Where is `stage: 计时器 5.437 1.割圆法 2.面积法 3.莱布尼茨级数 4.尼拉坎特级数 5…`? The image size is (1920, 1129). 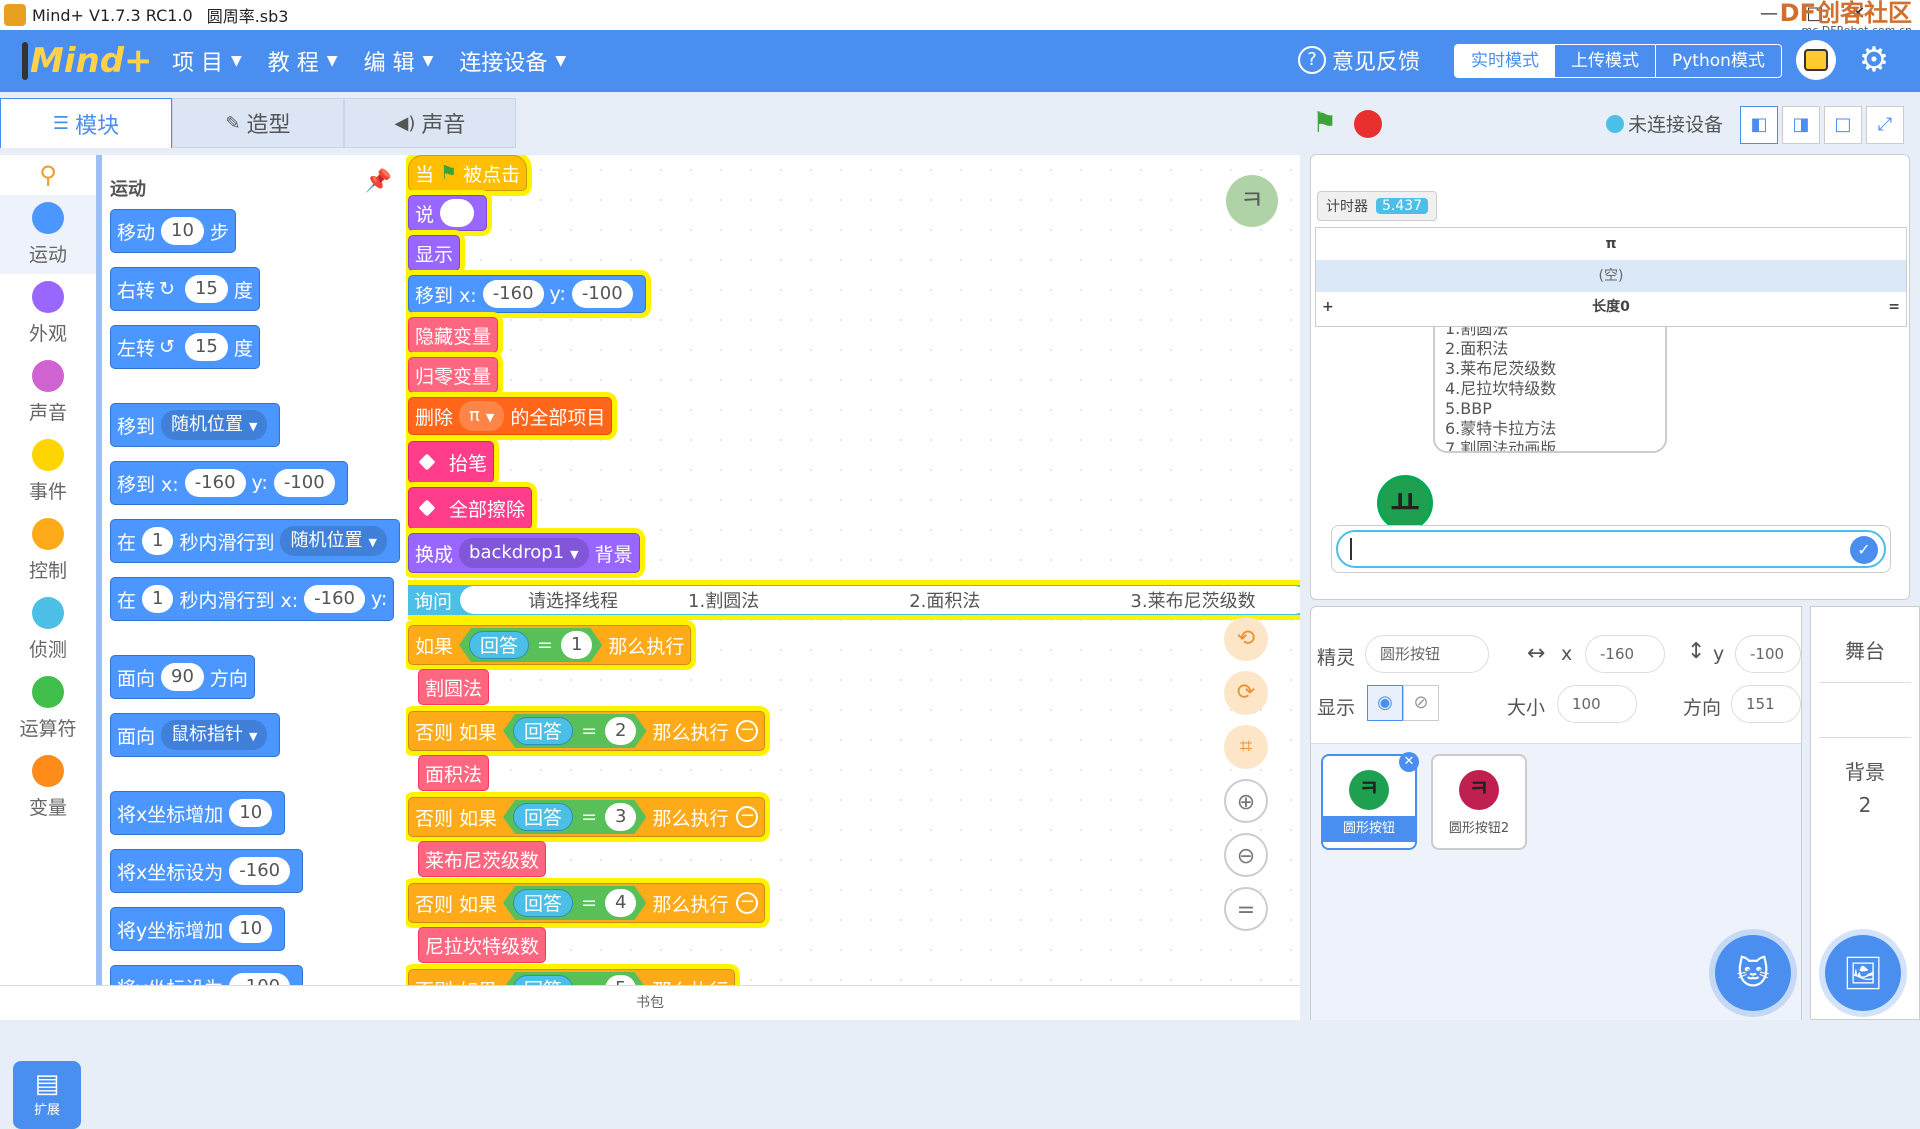
stage: 计时器 5.437 1.割圆法 2.面积法 3.莱布尼茨级数 4.尼拉坎特级数 5… is located at coordinates (1610, 377).